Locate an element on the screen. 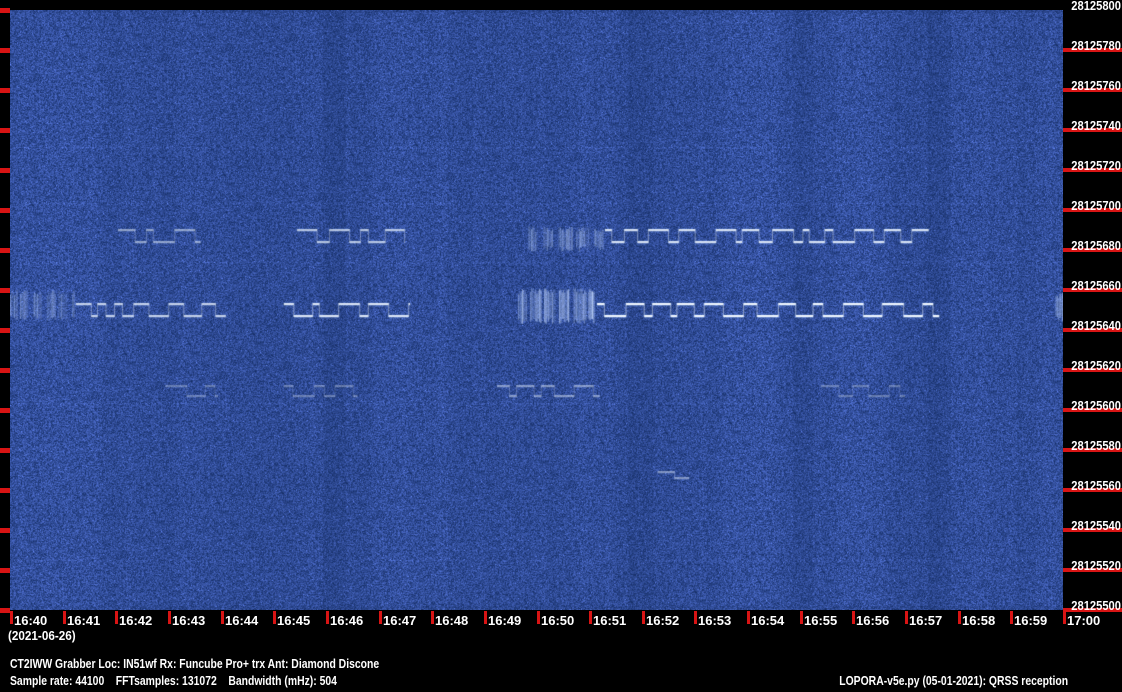 The height and width of the screenshot is (692, 1122). freq-tick-label: 28125640 is located at coordinates (1096, 325).